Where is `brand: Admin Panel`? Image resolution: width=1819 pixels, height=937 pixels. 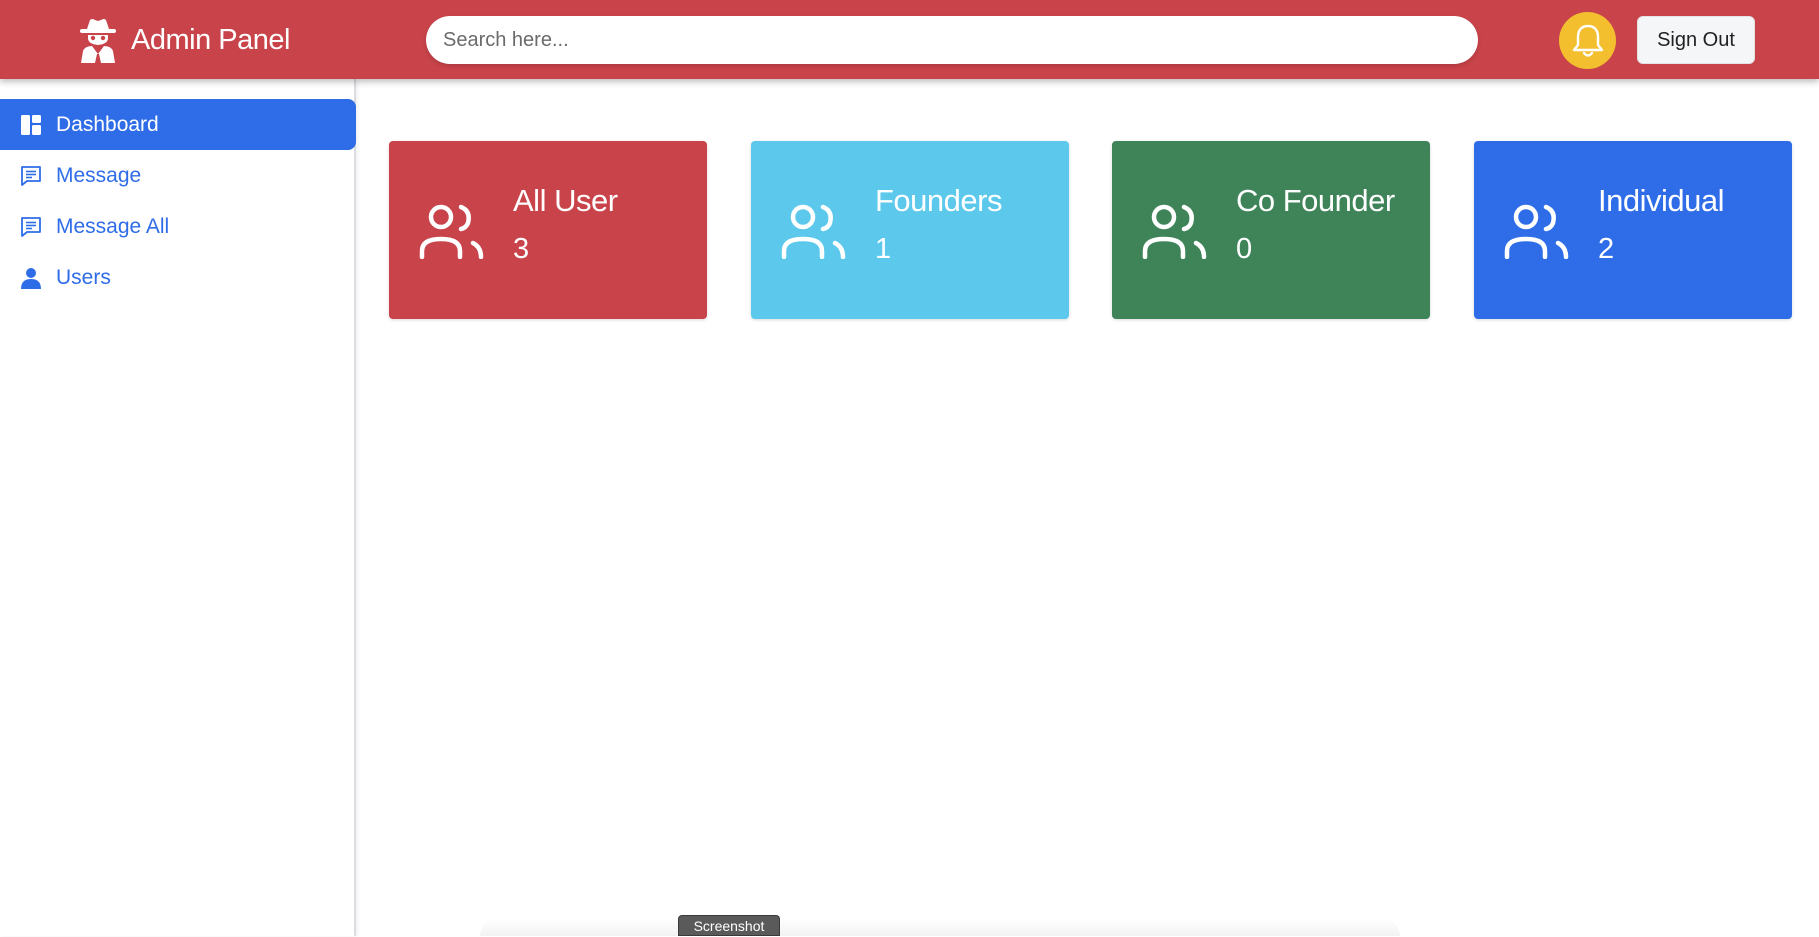 brand: Admin Panel is located at coordinates (183, 40).